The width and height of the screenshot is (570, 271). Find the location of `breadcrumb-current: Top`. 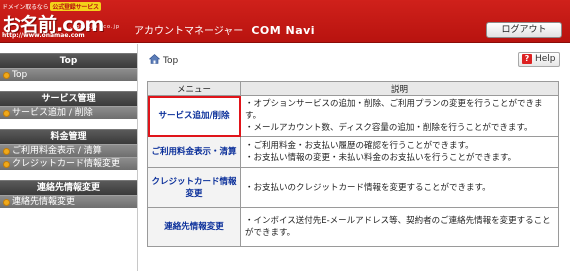

breadcrumb-current: Top is located at coordinates (171, 61).